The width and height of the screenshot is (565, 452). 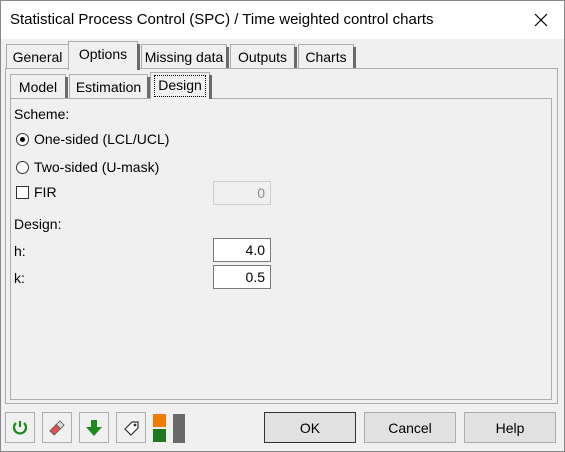 I want to click on color-squares-icon, so click(x=160, y=428).